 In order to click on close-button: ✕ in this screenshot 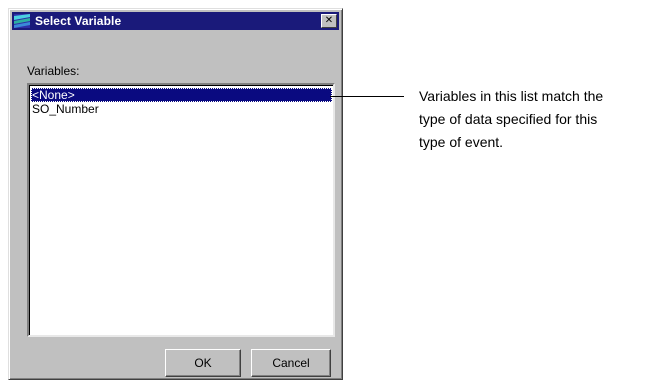, I will do `click(329, 21)`.